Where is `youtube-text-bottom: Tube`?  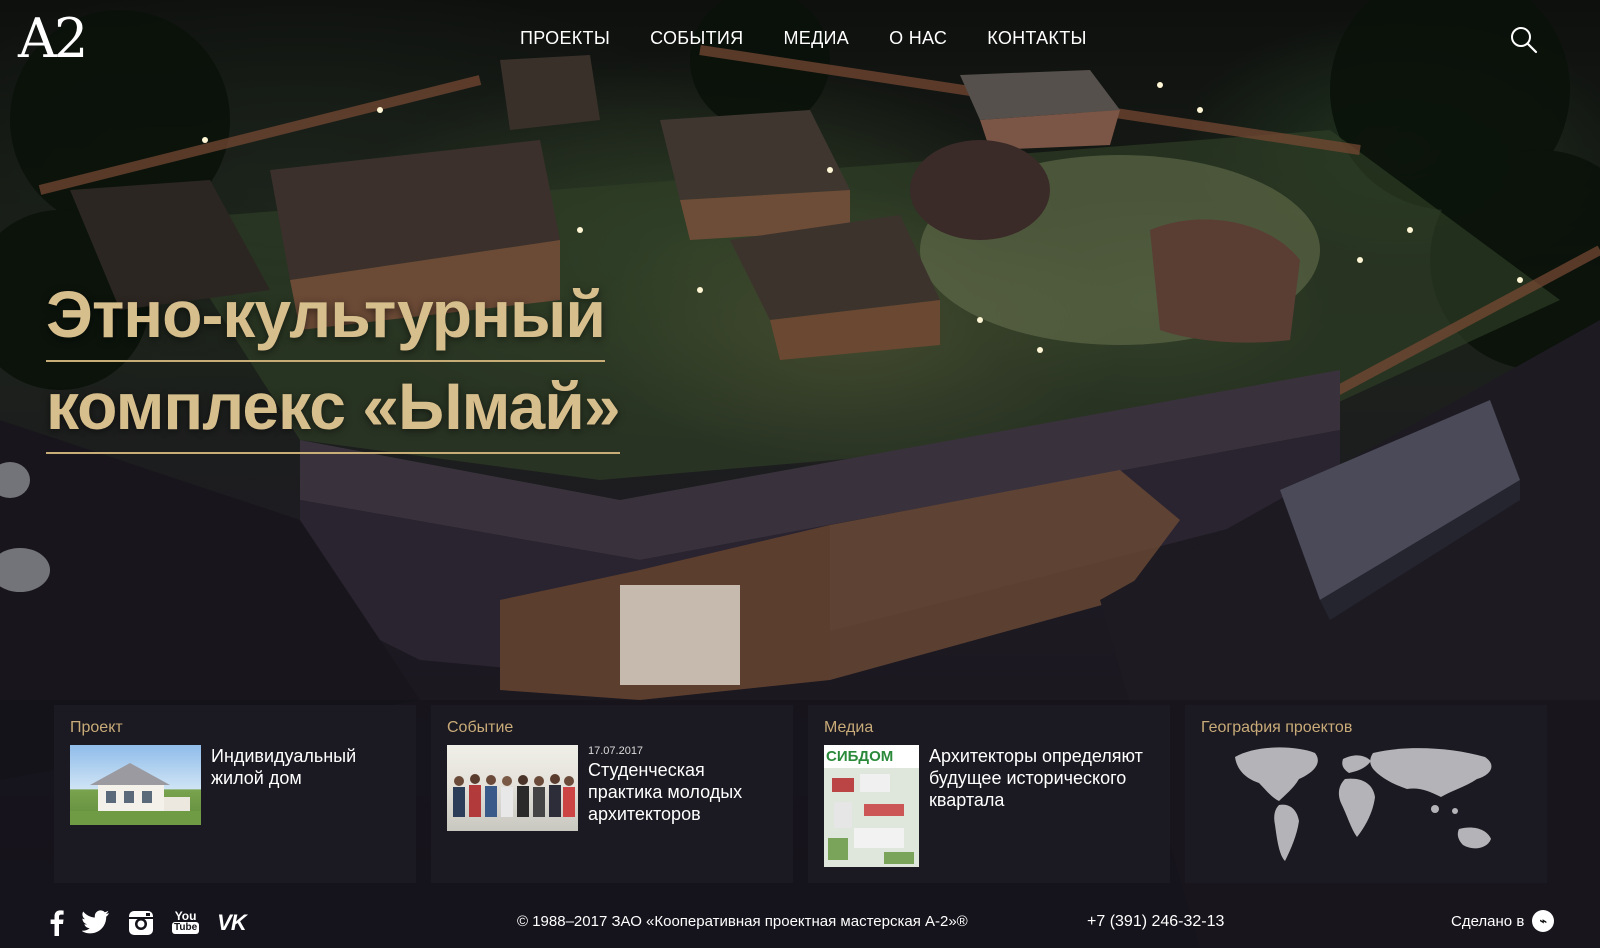 youtube-text-bottom: Tube is located at coordinates (186, 928).